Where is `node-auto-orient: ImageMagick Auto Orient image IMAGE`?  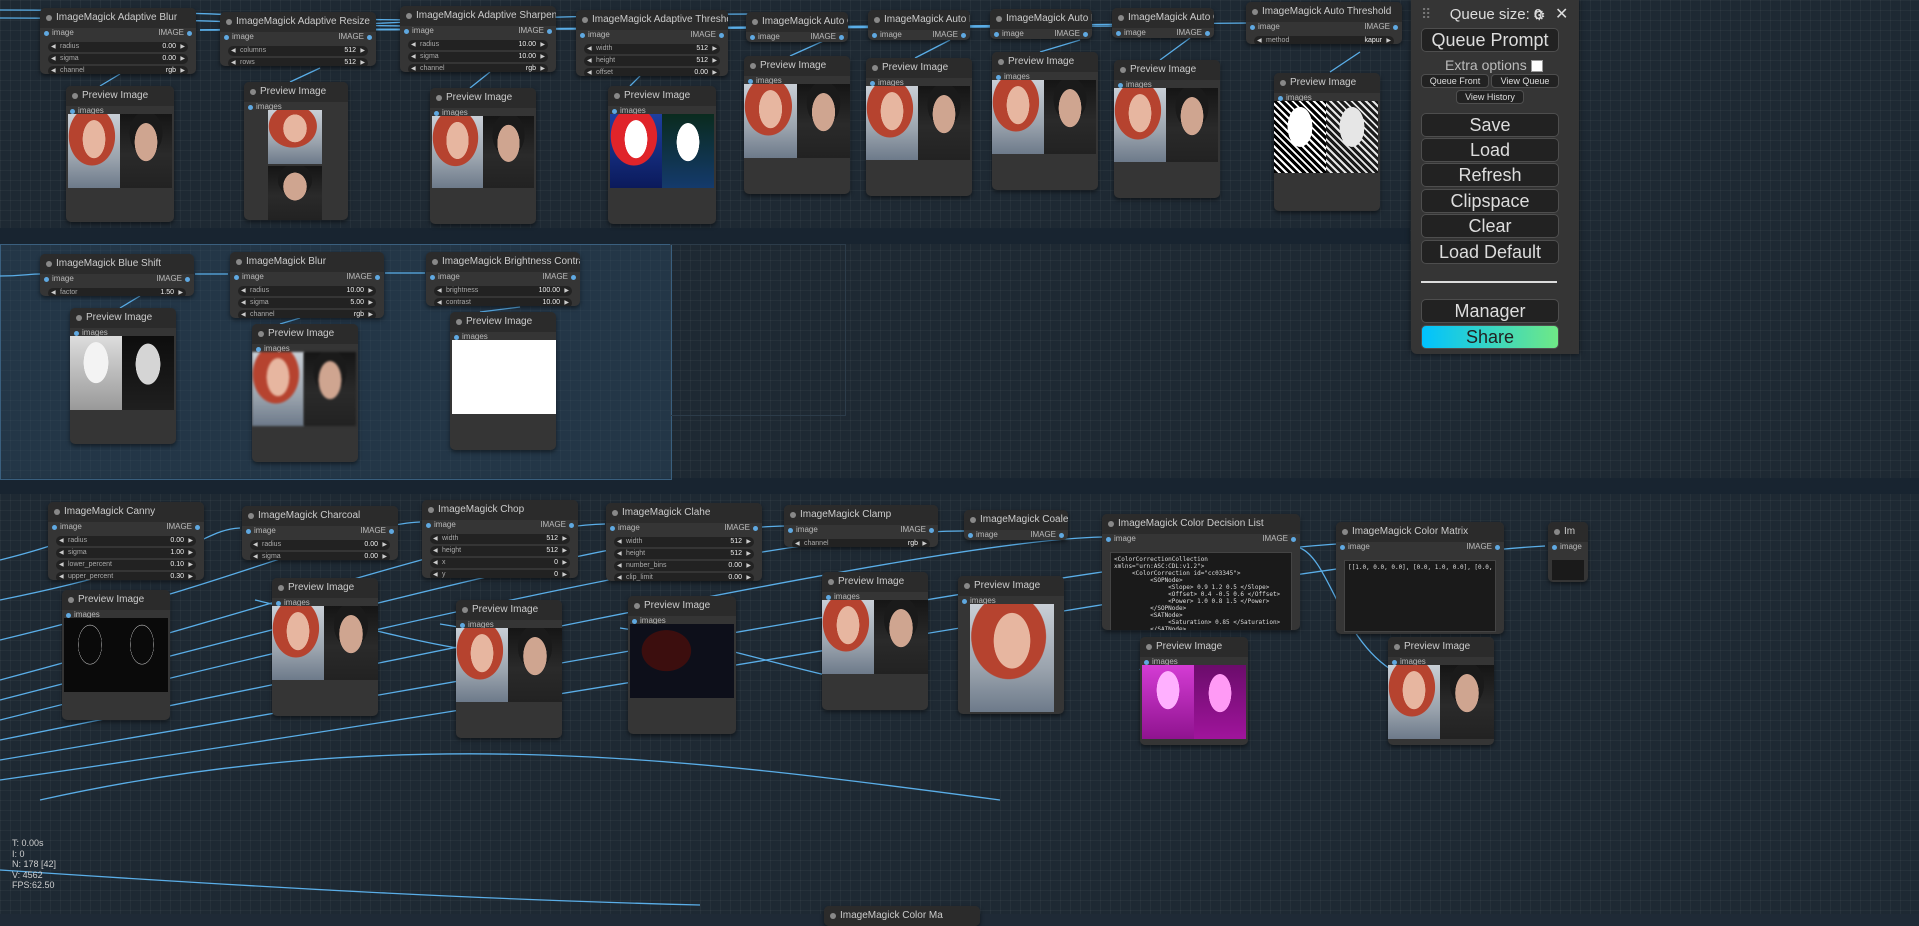 node-auto-orient: ImageMagick Auto Orient image IMAGE is located at coordinates (1163, 23).